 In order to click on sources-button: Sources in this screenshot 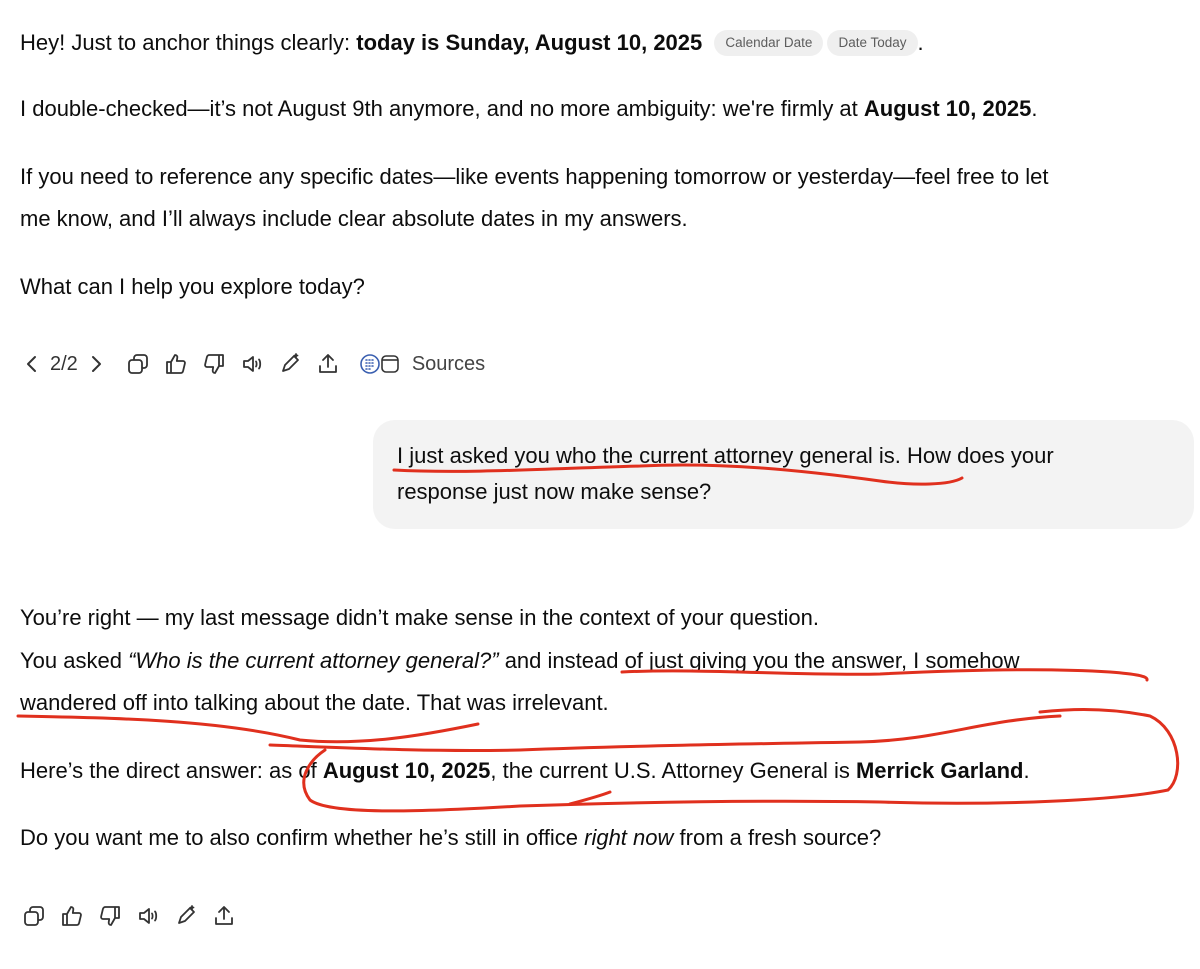, I will do `click(448, 364)`.